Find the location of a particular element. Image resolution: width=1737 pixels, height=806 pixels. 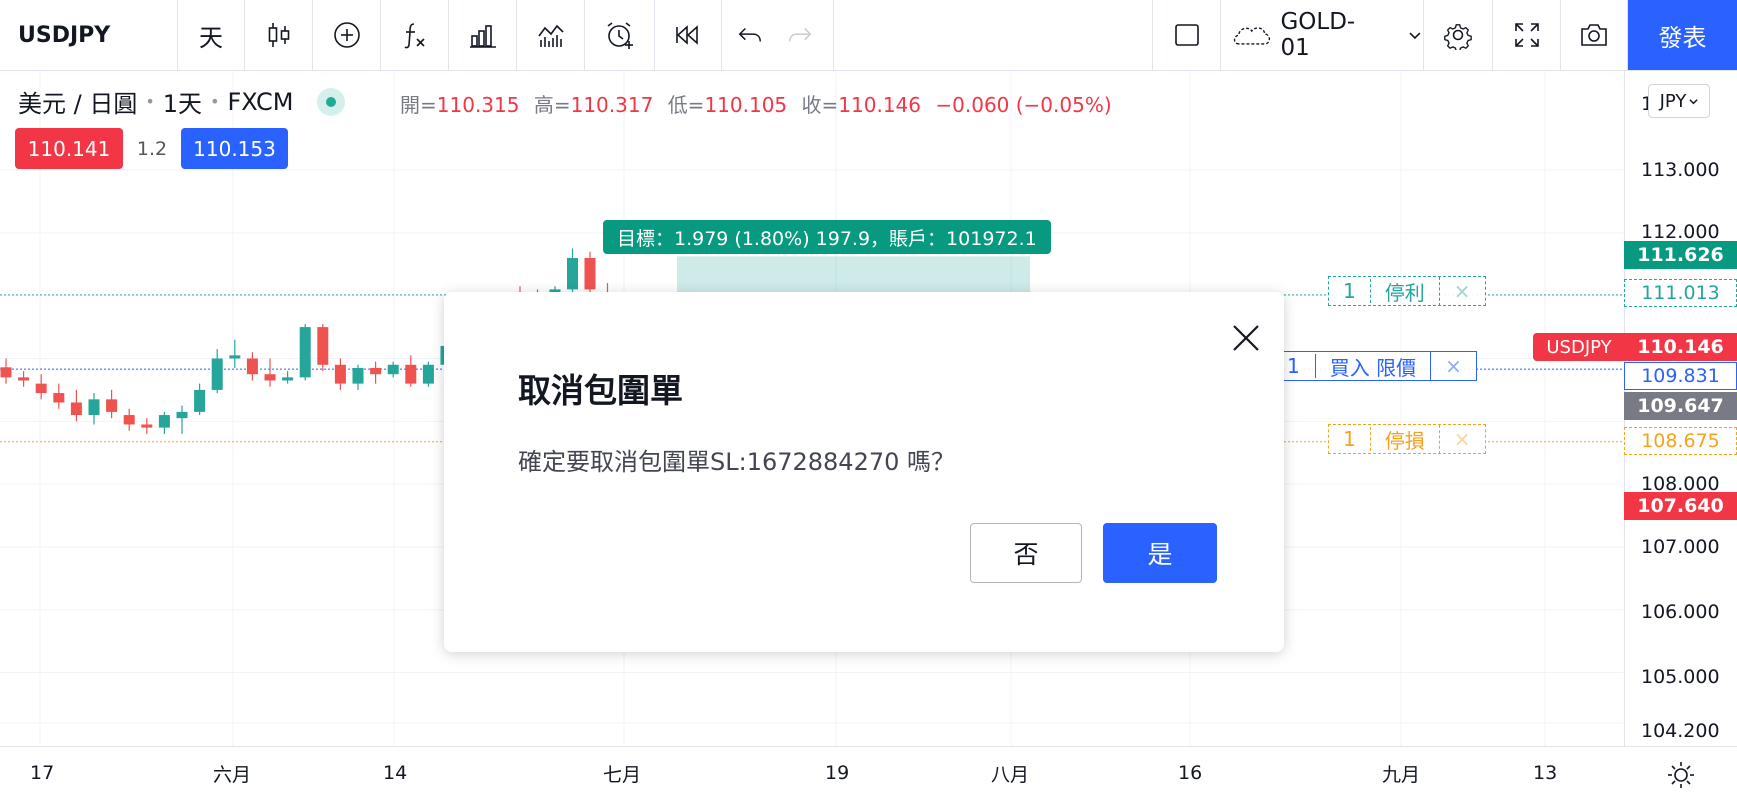

change-value: −0.060 (−0.05%) is located at coordinates (1023, 105).